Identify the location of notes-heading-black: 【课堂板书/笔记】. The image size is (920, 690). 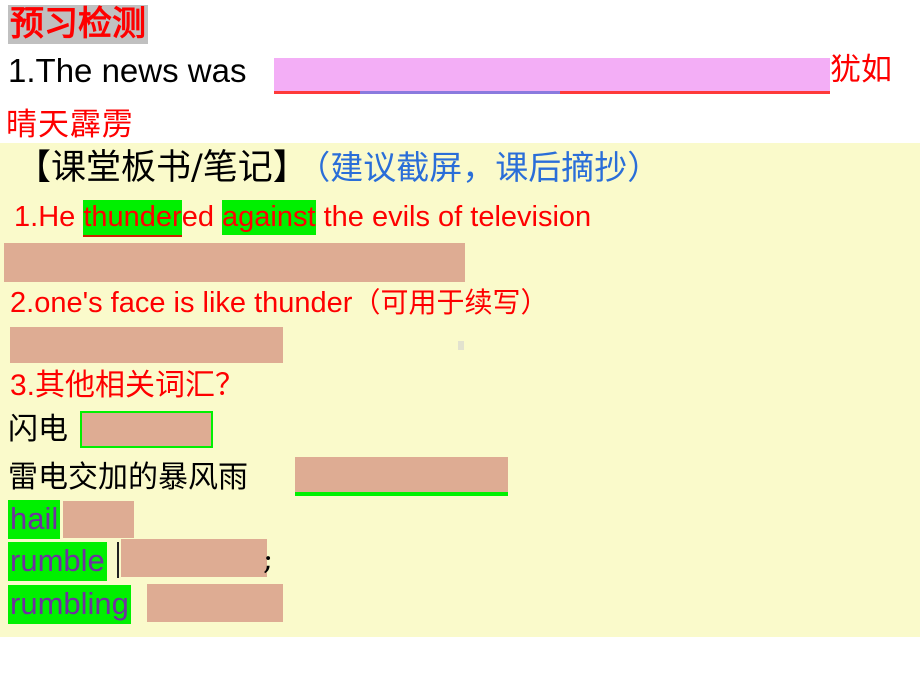
(162, 168).